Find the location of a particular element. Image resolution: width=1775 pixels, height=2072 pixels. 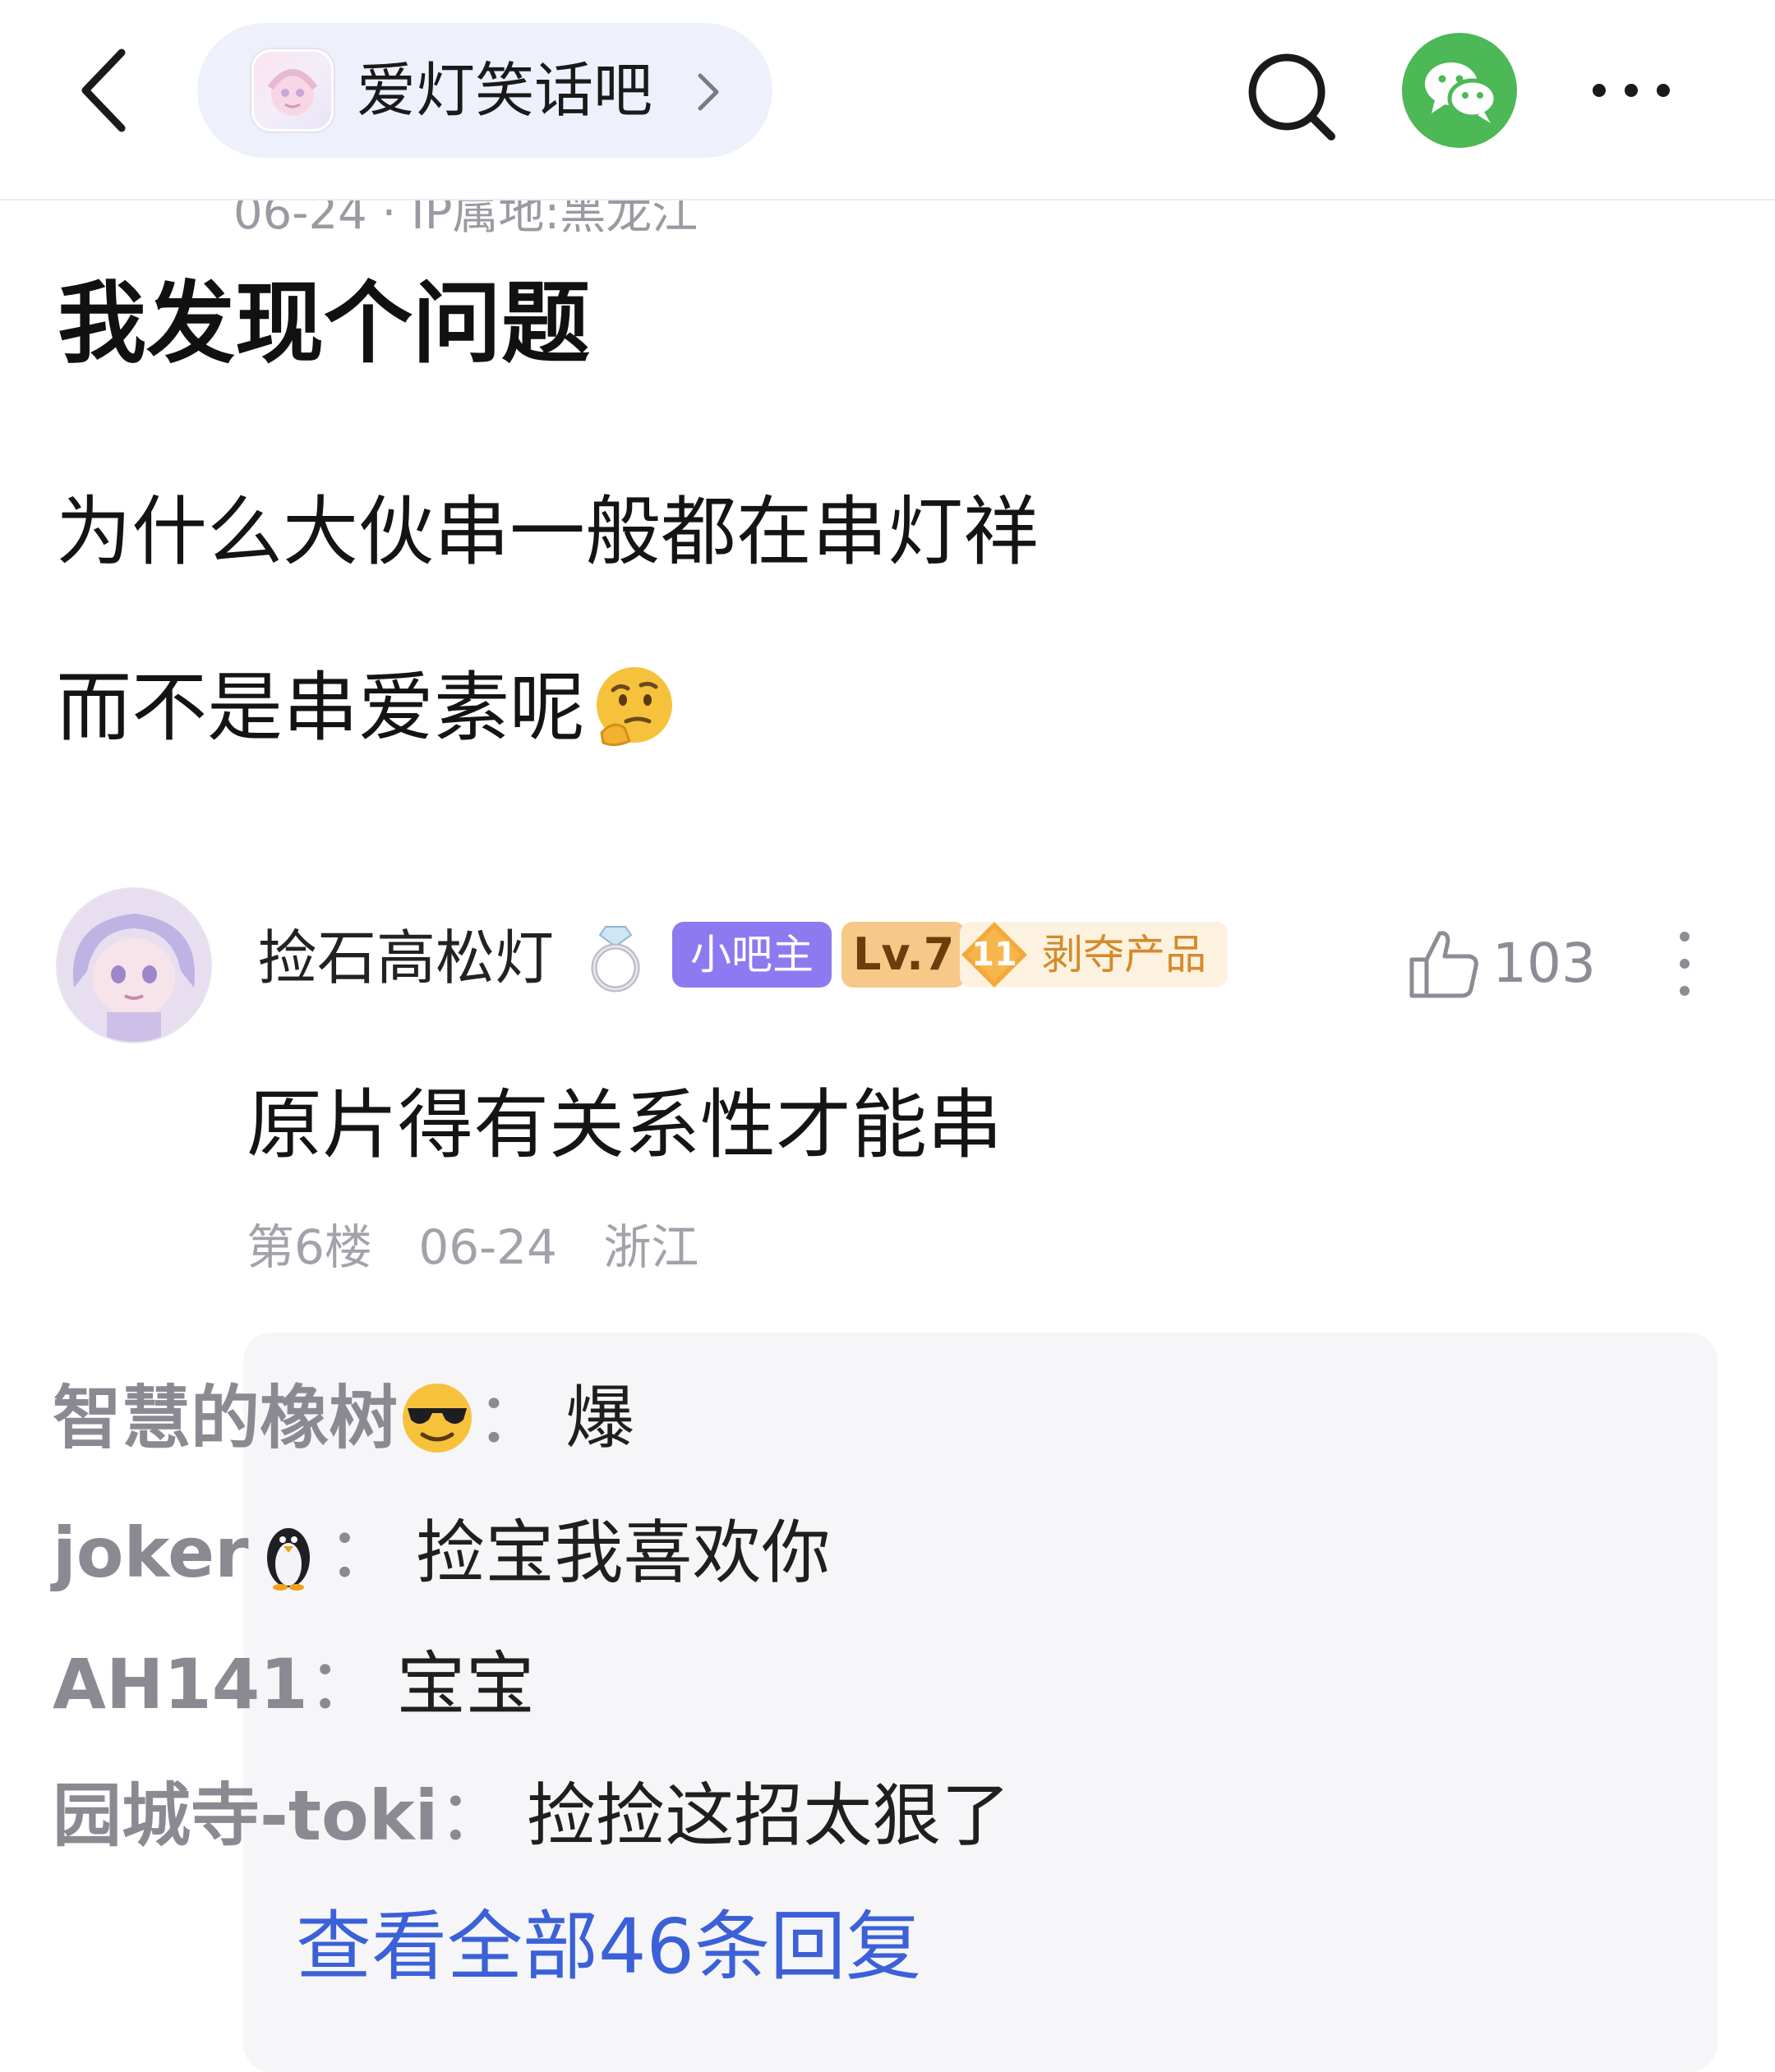

reply-item: joker ：捡宝我喜欢你 is located at coordinates (442, 1552).